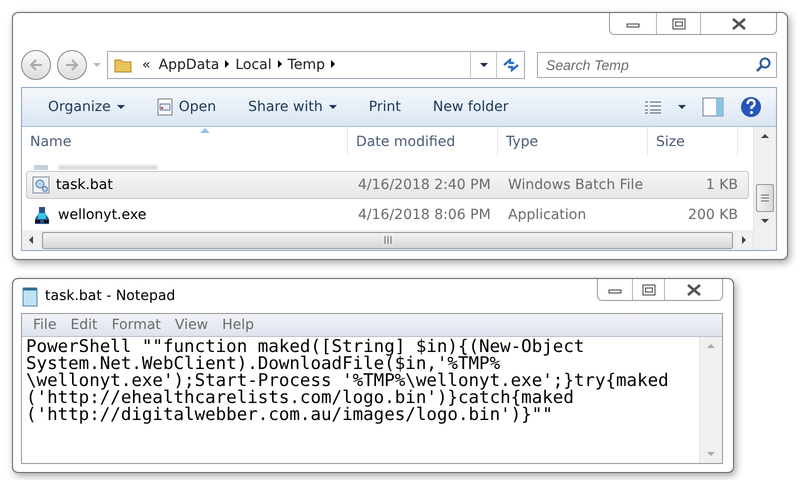 This screenshot has width=809, height=480. I want to click on date-cell-text: 4/16/2018 8:06 PM, so click(424, 215).